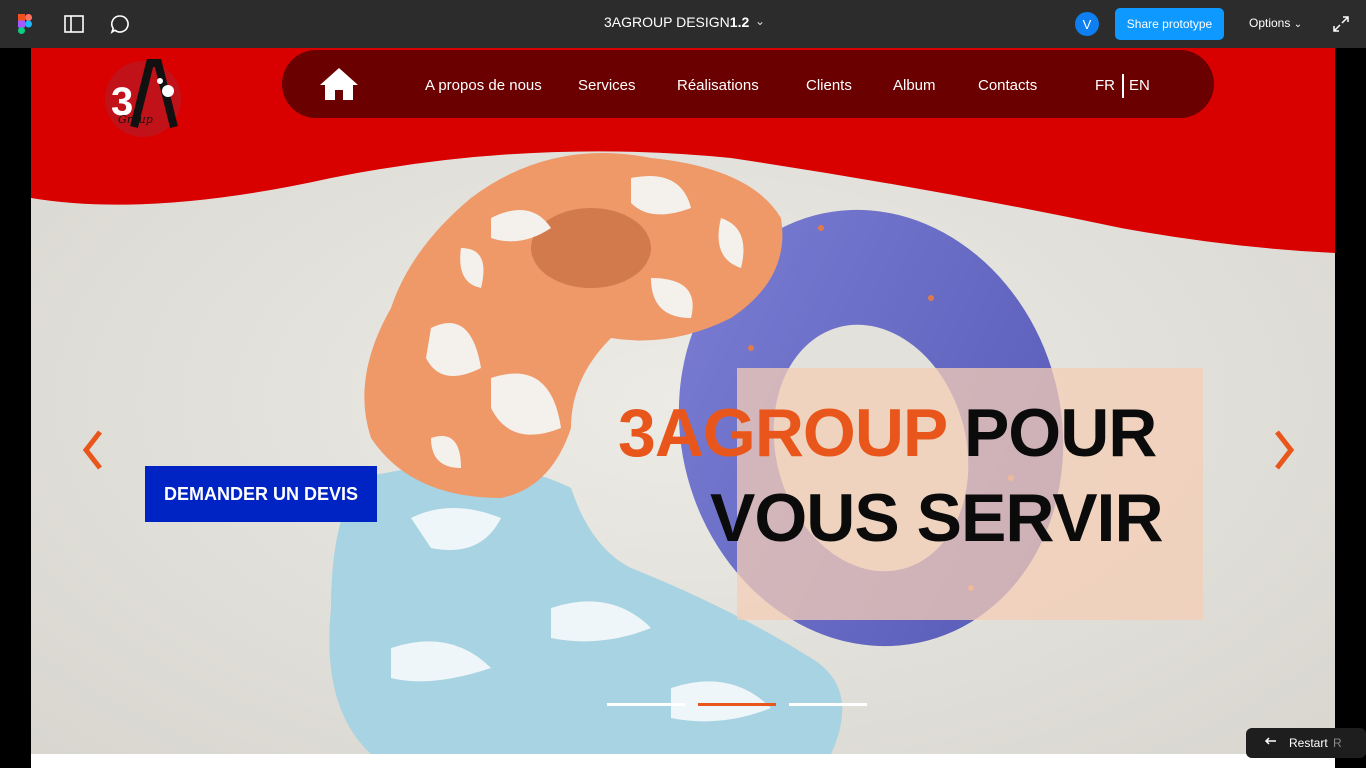  What do you see at coordinates (145, 97) in the screenshot?
I see `site-logo: 3 Group` at bounding box center [145, 97].